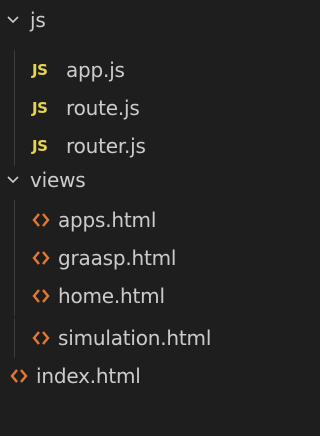 The width and height of the screenshot is (320, 436). I want to click on folder-label: js, so click(38, 20).